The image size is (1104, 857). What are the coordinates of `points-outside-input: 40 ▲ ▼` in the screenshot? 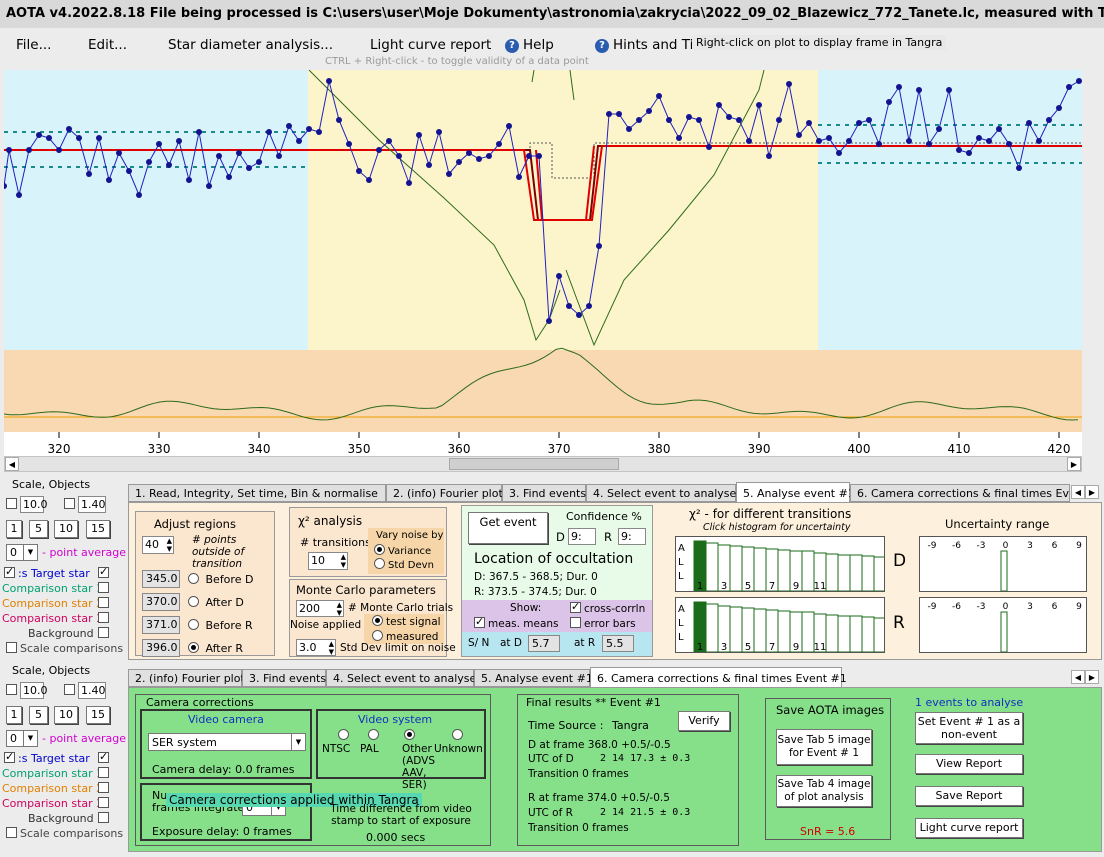 It's located at (158, 545).